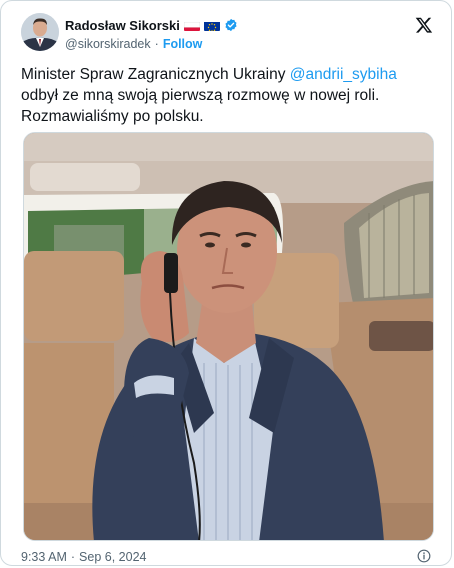  Describe the element at coordinates (424, 25) in the screenshot. I see `x-logo-icon` at that location.